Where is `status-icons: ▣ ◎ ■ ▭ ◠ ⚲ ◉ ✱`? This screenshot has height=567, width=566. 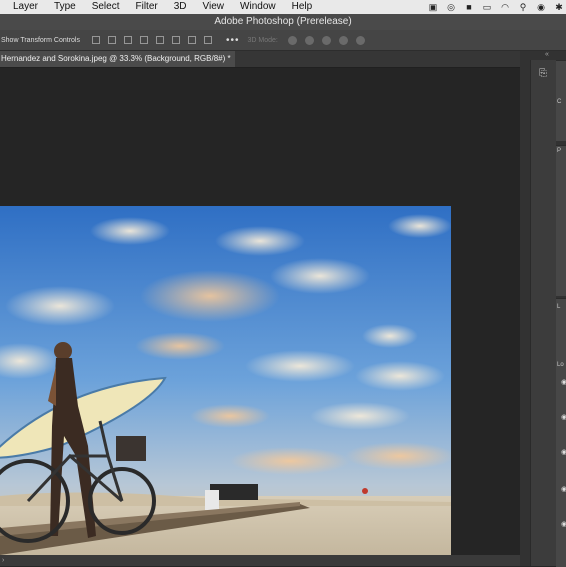 status-icons: ▣ ◎ ■ ▭ ◠ ⚲ ◉ ✱ is located at coordinates (496, 7).